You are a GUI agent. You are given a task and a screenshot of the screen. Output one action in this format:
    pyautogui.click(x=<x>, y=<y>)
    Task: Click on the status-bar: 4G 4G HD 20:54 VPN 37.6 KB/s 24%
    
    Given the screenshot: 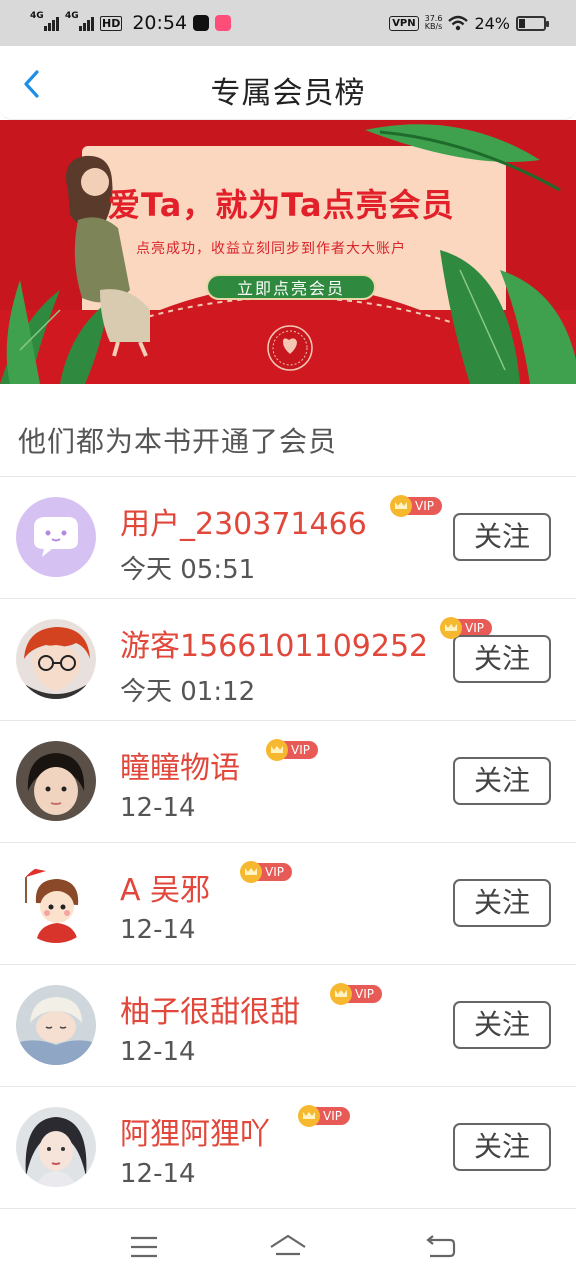 What is the action you would take?
    pyautogui.click(x=288, y=23)
    